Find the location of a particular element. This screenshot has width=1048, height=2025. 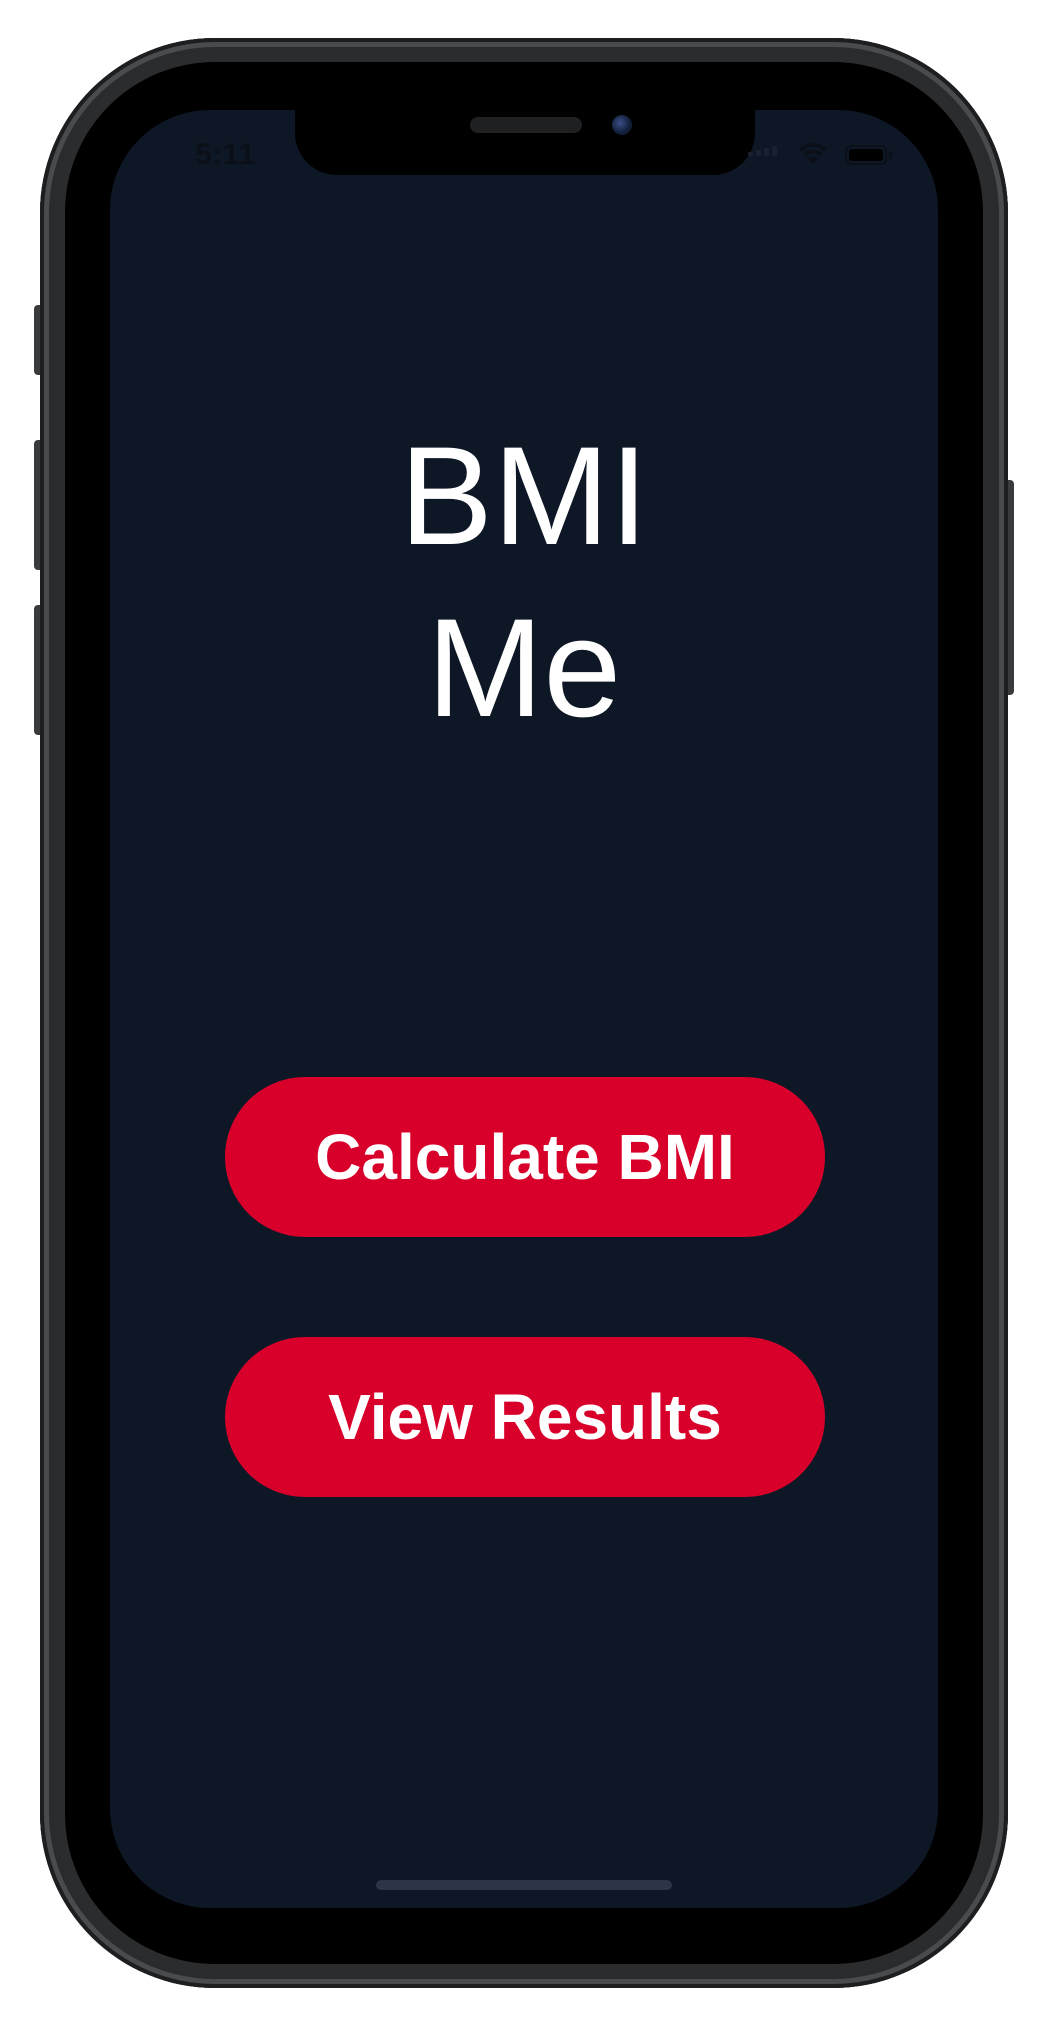

front-camera is located at coordinates (622, 125).